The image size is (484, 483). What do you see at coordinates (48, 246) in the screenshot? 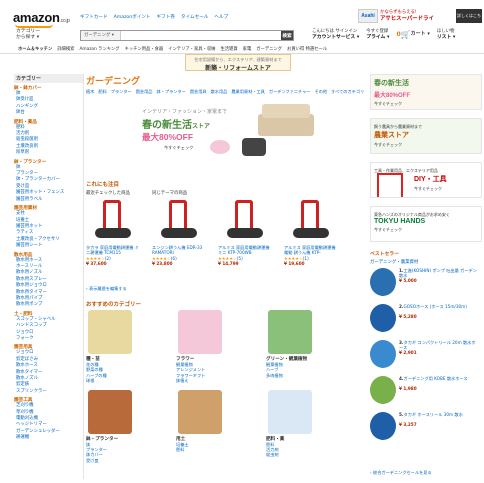
I see `sidebar-item: 園芸用シート` at bounding box center [48, 246].